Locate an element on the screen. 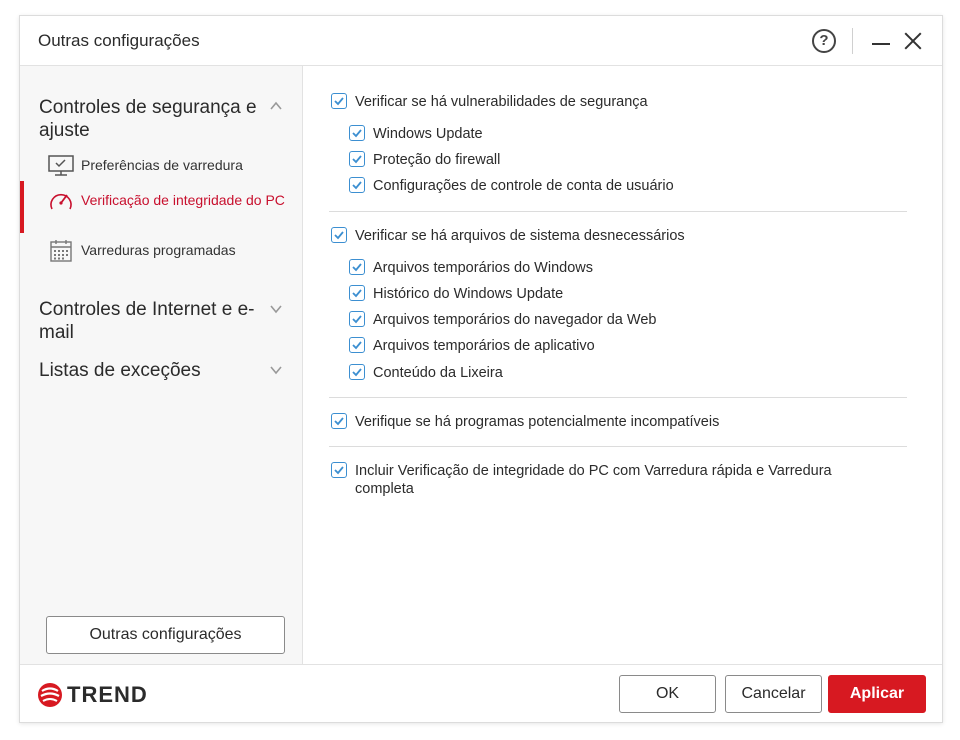 The height and width of the screenshot is (740, 960). checkbox-label: Arquivos temporários do Windows is located at coordinates (483, 268).